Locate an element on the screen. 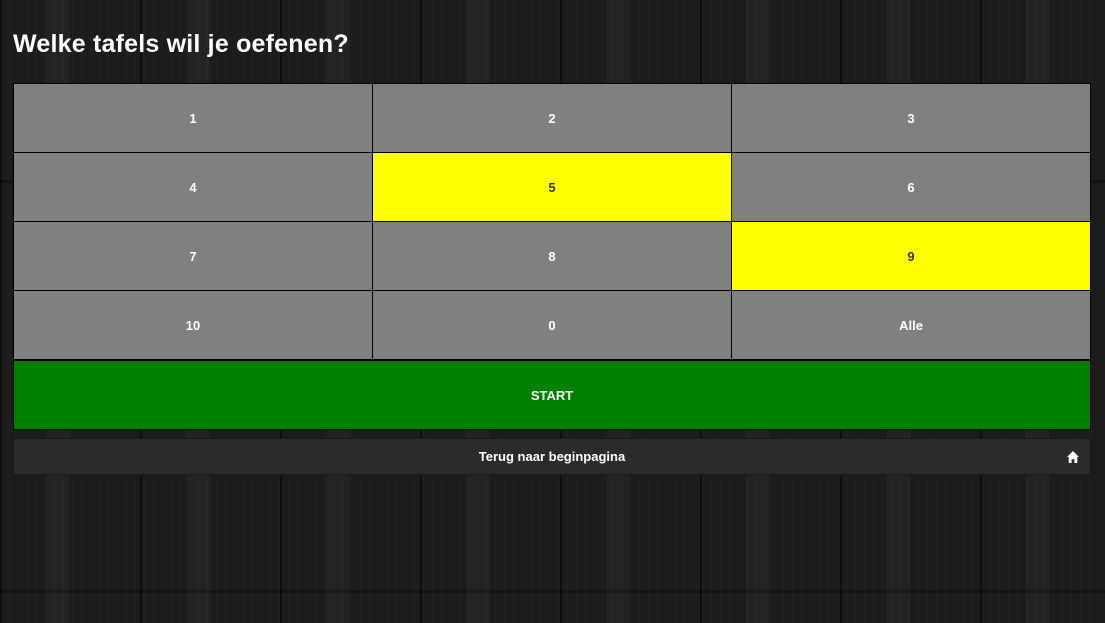  back-to-home-button: Terug naar beginpagina is located at coordinates (552, 456).